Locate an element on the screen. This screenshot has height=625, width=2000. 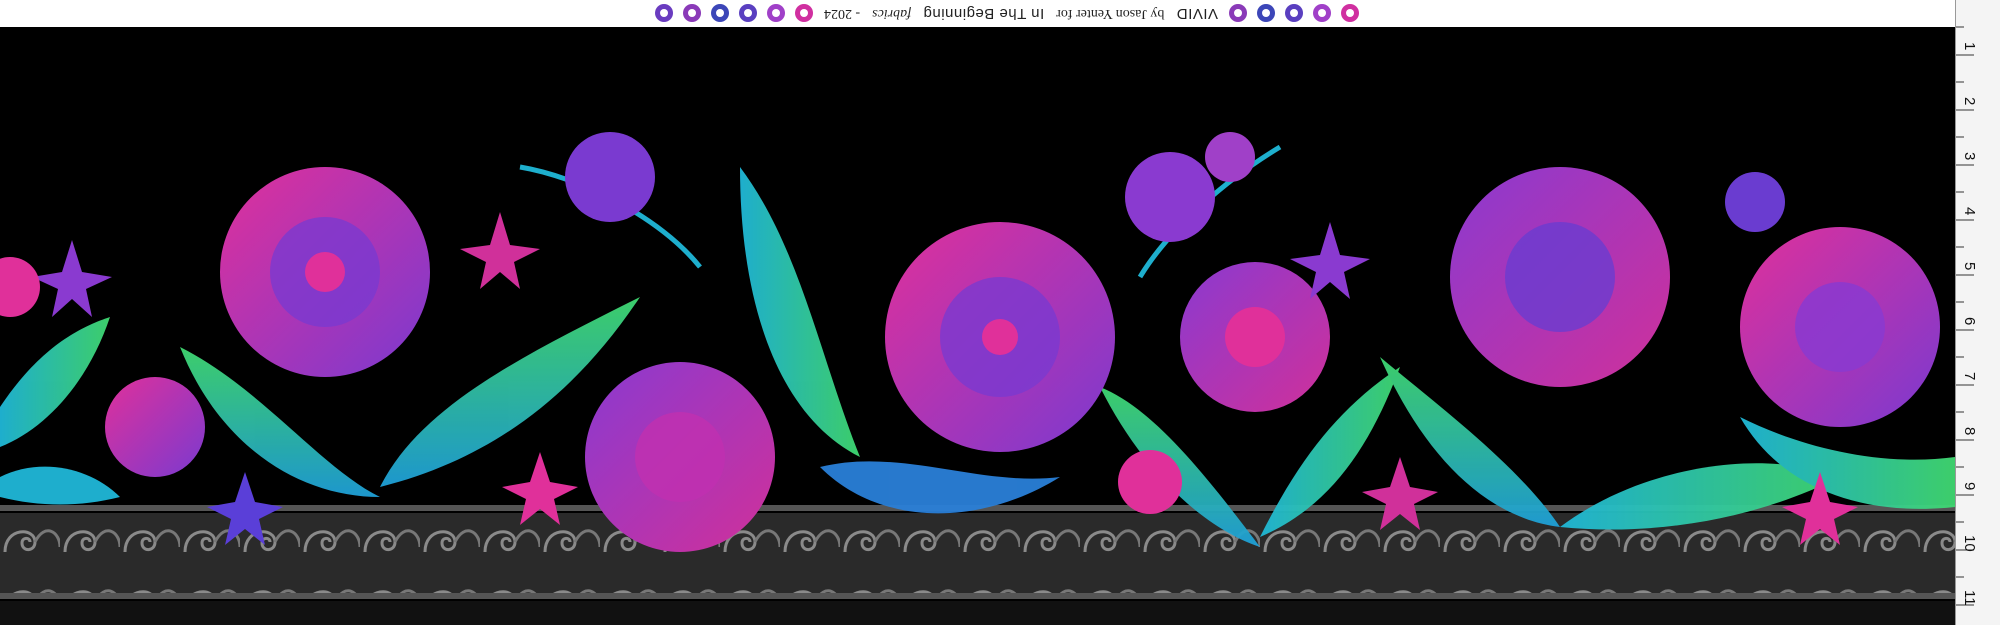
ruler-mark: 4 is located at coordinates (1969, 211).